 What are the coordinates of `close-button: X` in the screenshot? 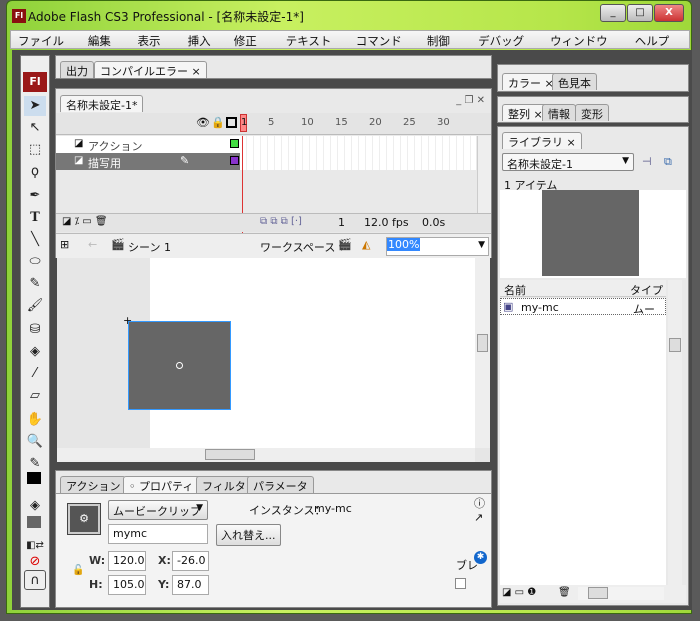 It's located at (669, 13).